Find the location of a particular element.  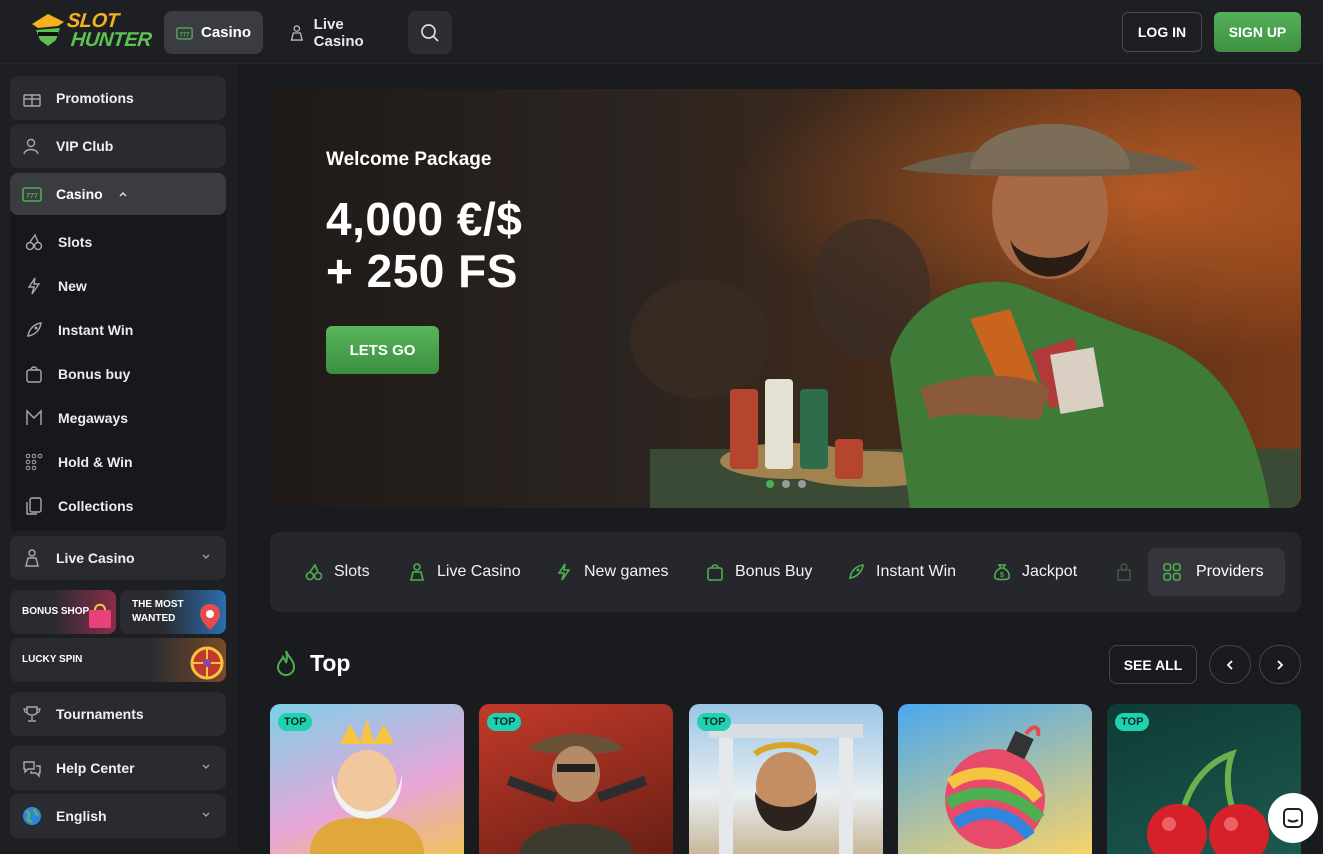

sidebar-item-help-center: Help Center is located at coordinates (118, 768).